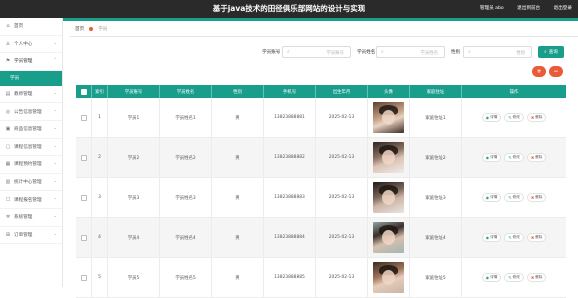 The image size is (578, 298). What do you see at coordinates (186, 197) in the screenshot?
I see `row-name: 学员姓名3` at bounding box center [186, 197].